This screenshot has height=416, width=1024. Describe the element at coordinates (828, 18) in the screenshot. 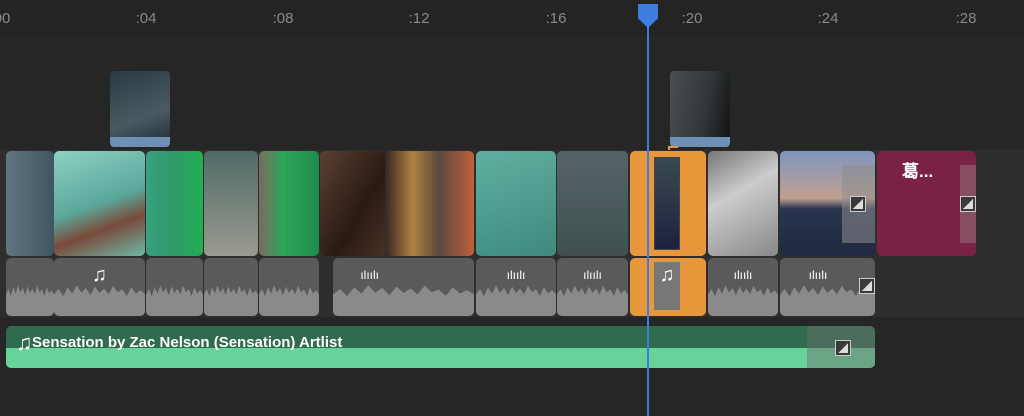

I see `ruler-tick: :24` at that location.